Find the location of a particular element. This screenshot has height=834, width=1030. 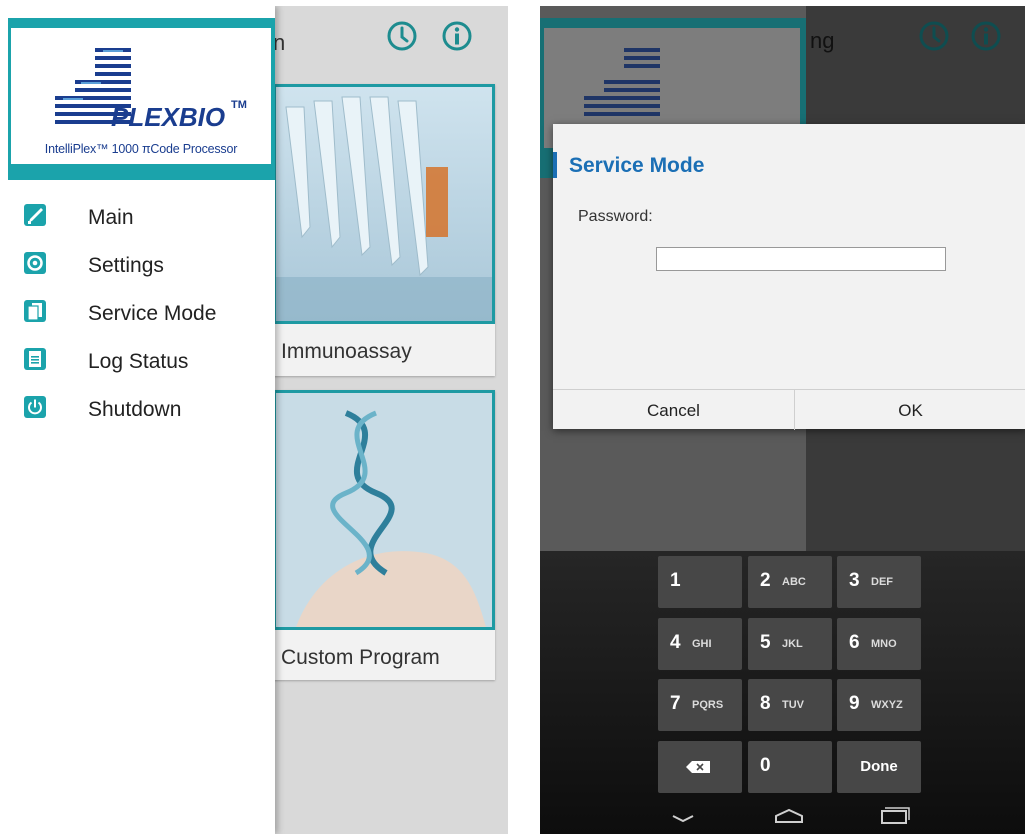

key-5: 5 JKL is located at coordinates (790, 644).